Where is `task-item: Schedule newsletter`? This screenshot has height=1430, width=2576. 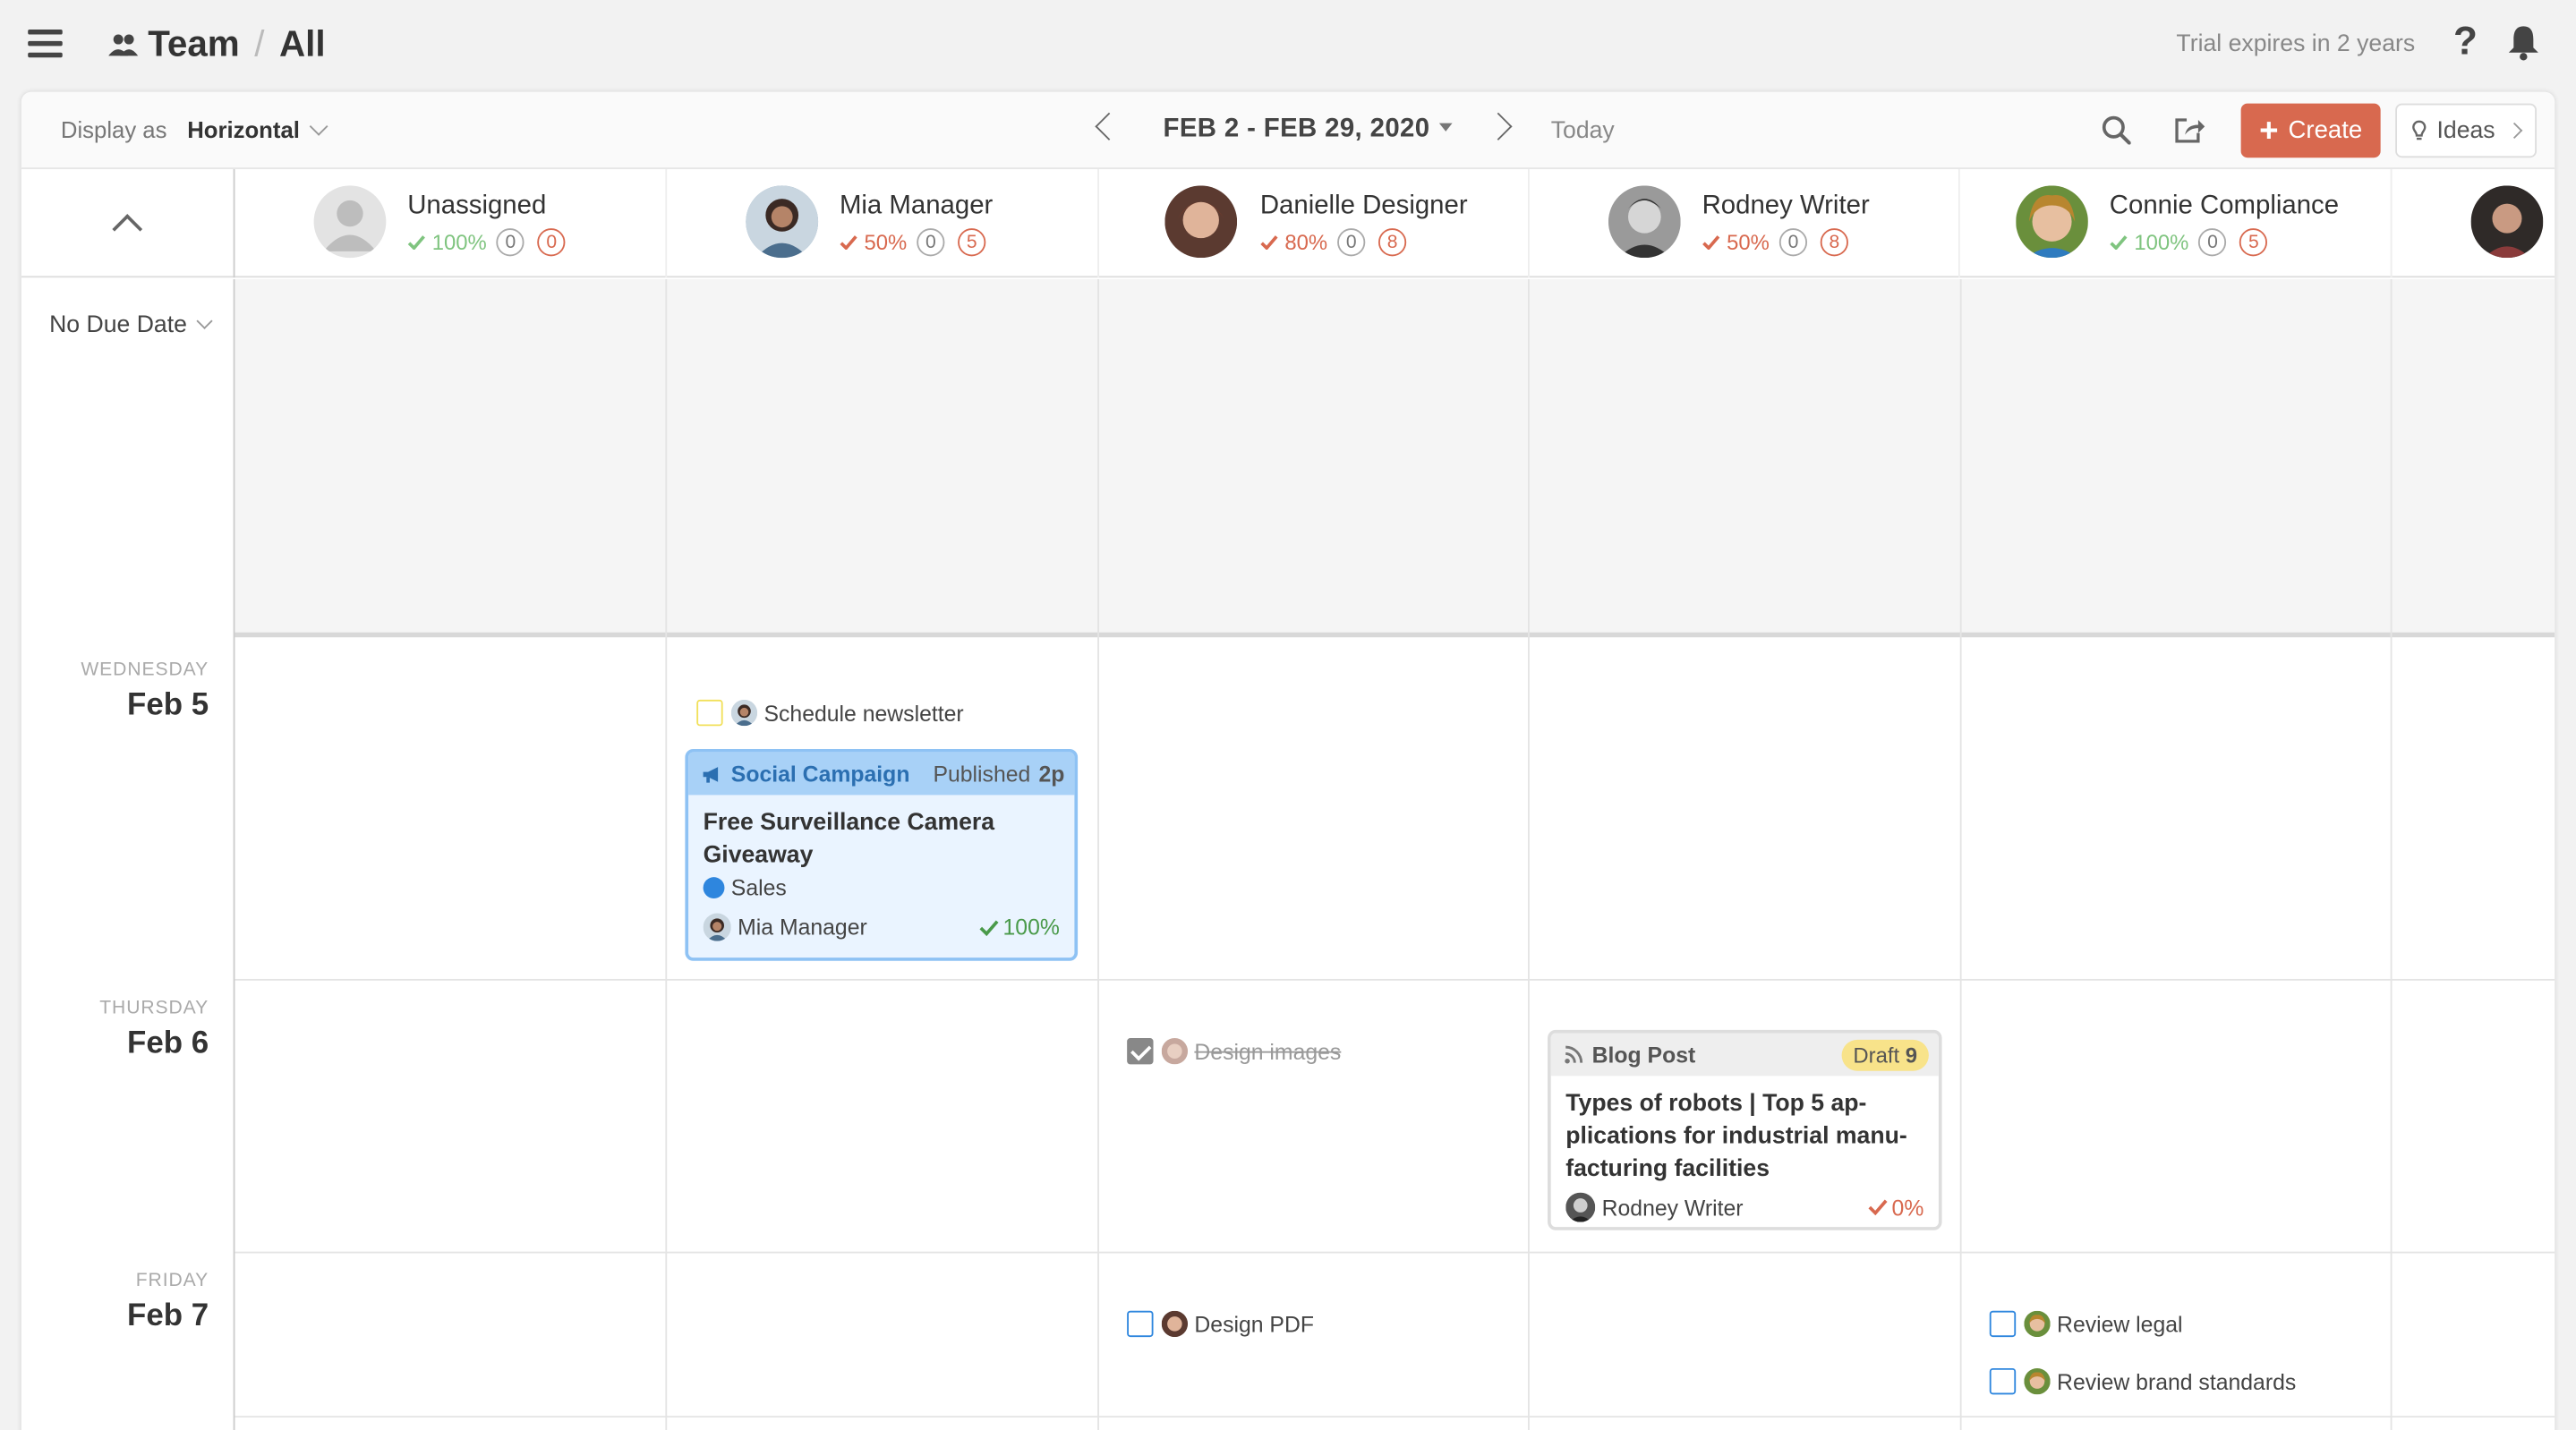 task-item: Schedule newsletter is located at coordinates (830, 713).